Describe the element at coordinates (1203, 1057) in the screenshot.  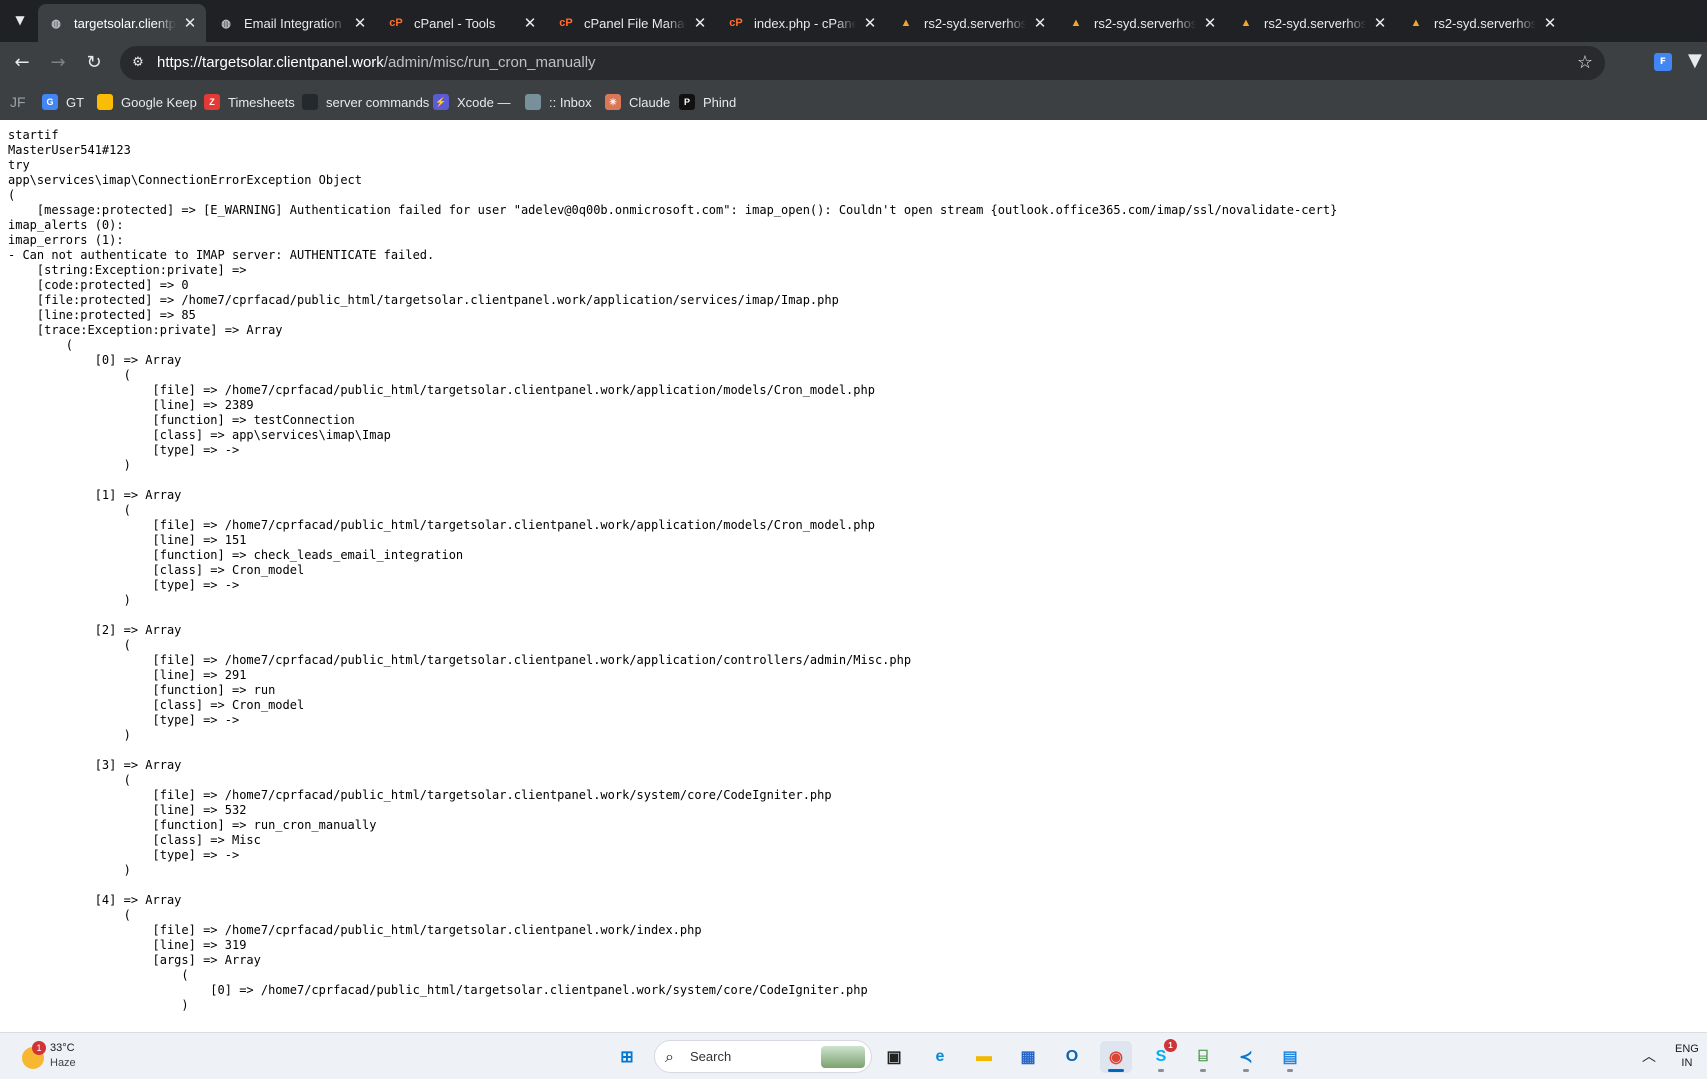
I see `network-app-icon: ⌸` at that location.